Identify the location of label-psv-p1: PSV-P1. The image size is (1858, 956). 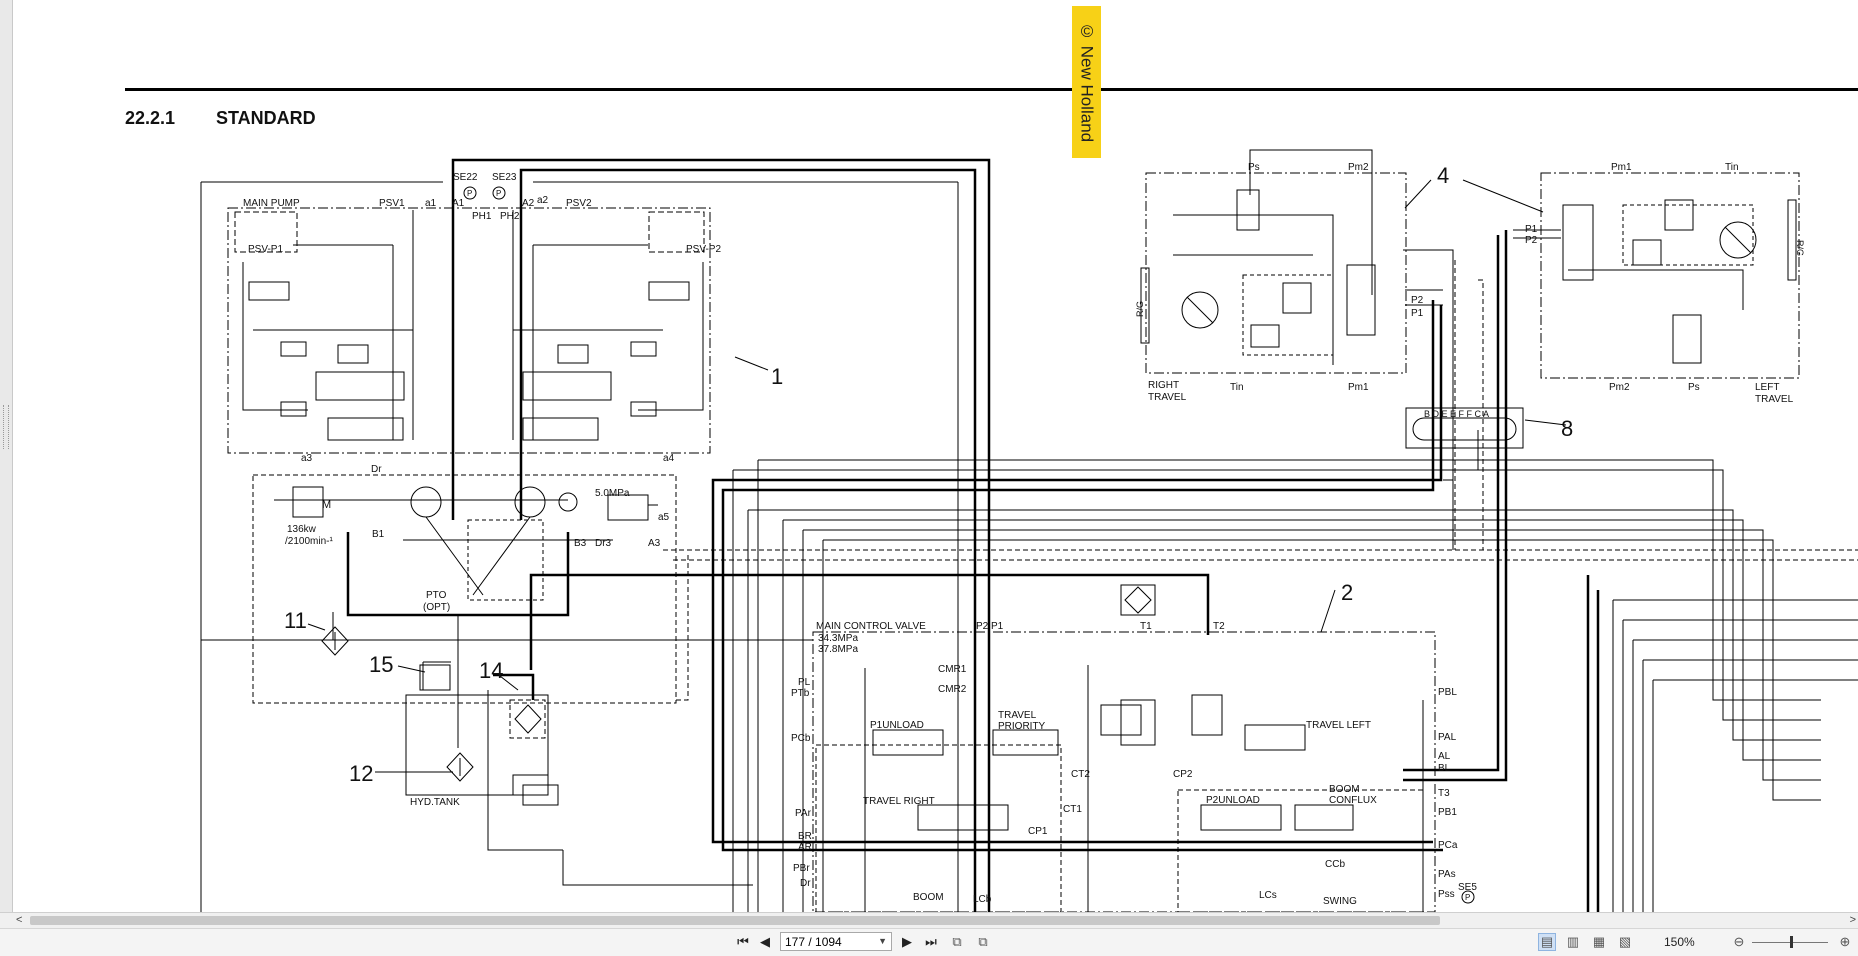
(265, 249).